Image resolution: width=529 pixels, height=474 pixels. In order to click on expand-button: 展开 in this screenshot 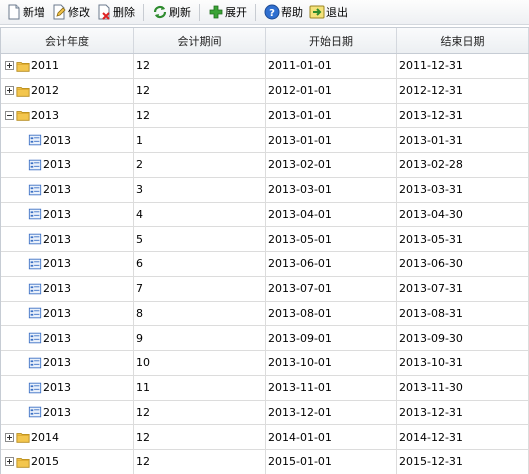, I will do `click(227, 12)`.